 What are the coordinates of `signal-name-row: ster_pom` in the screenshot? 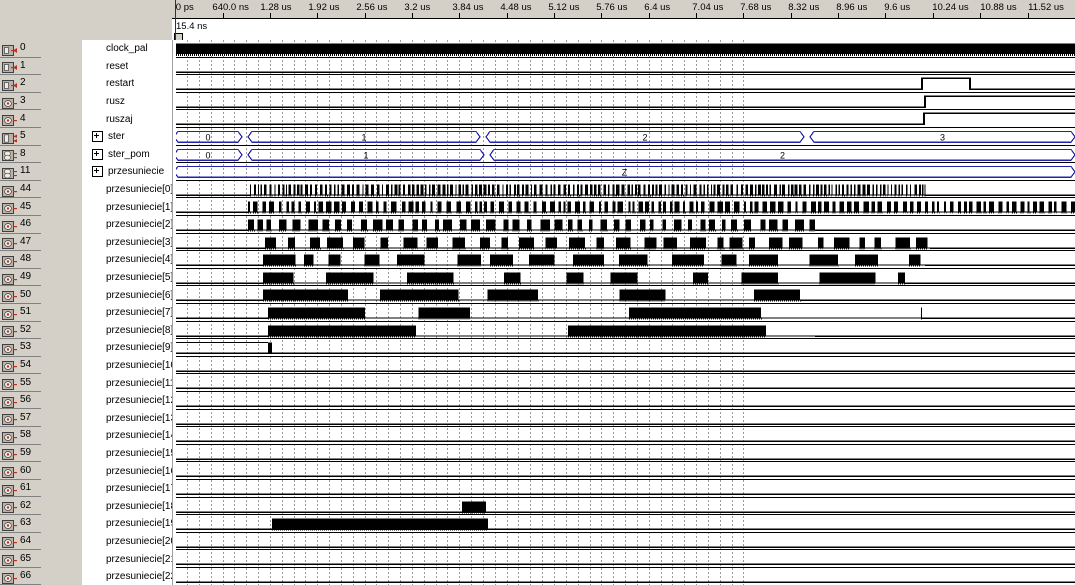 It's located at (127, 155).